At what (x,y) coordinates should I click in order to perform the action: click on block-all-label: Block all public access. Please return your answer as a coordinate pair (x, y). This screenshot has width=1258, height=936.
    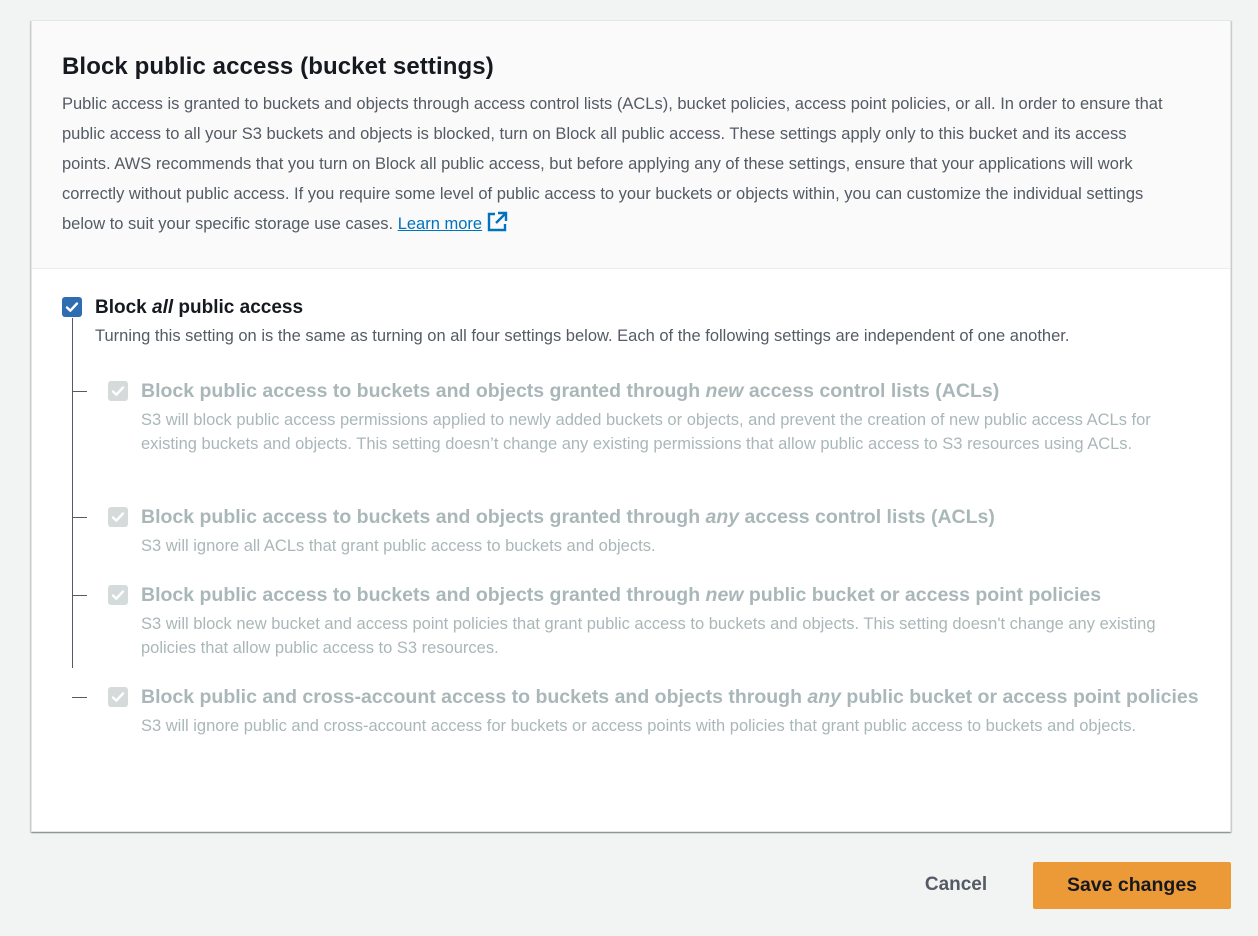
    Looking at the image, I should click on (199, 307).